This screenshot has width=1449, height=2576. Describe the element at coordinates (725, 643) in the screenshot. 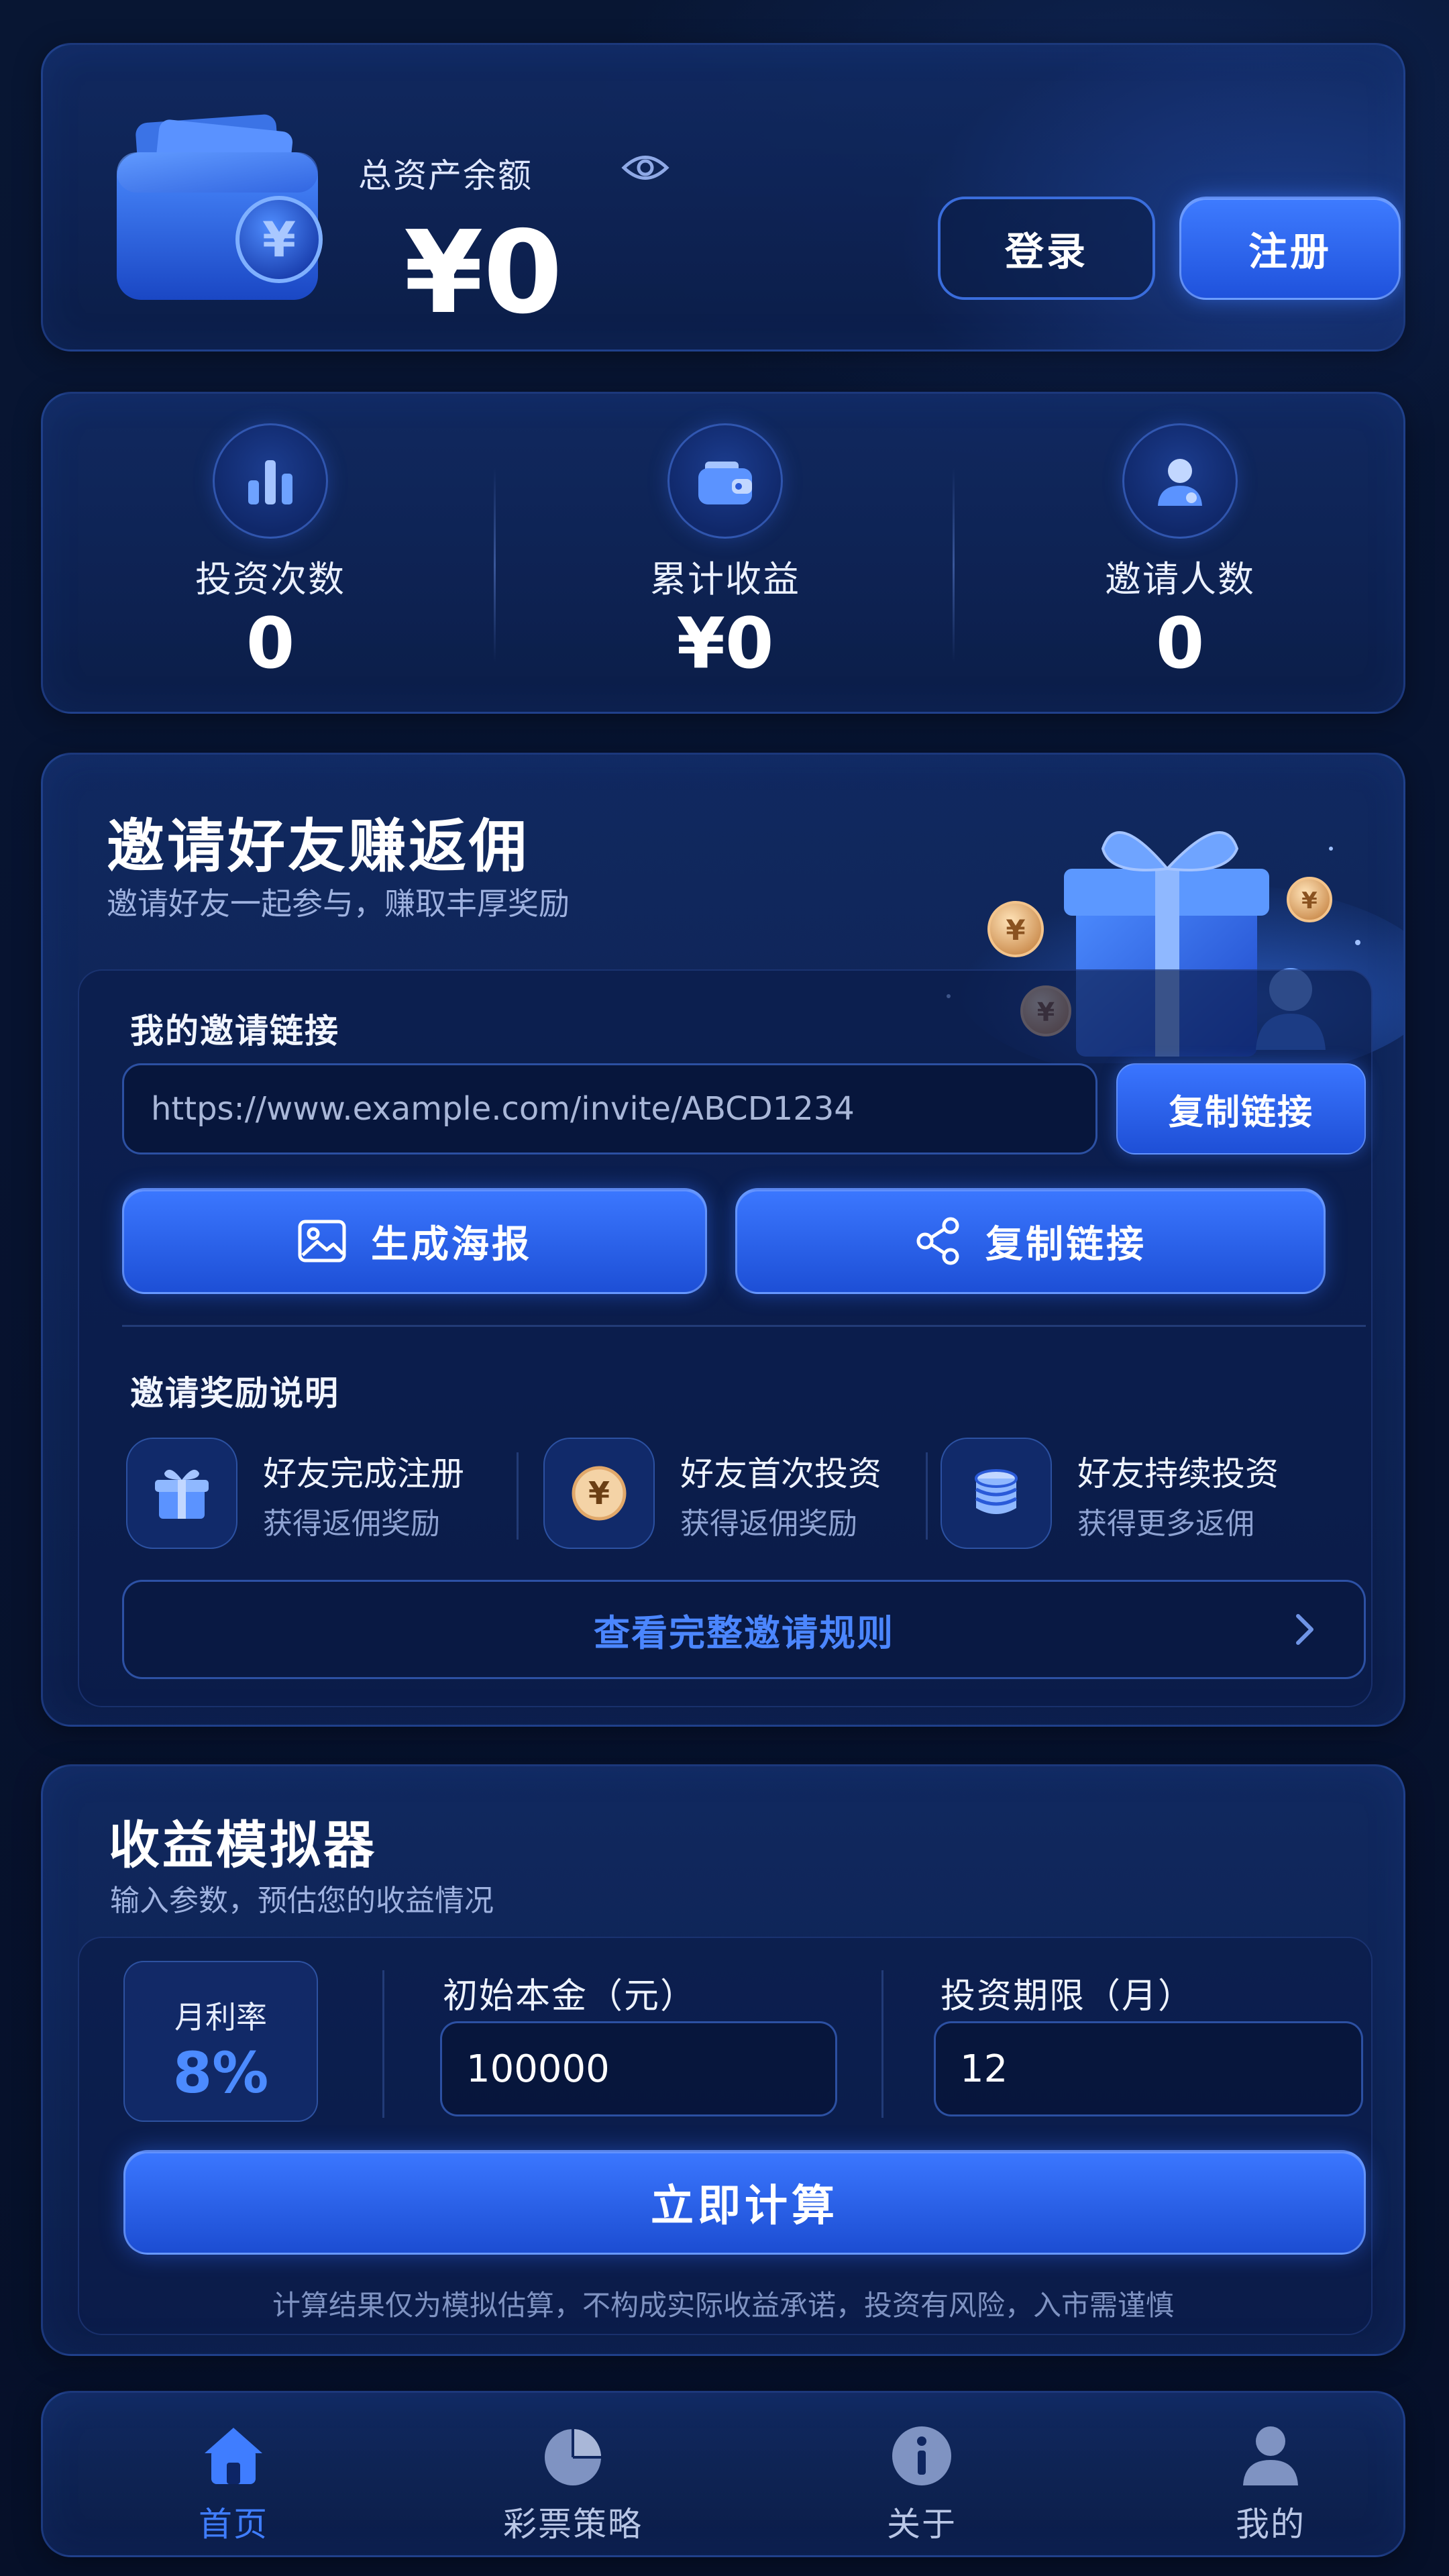

I see `stat-value: ¥0` at that location.